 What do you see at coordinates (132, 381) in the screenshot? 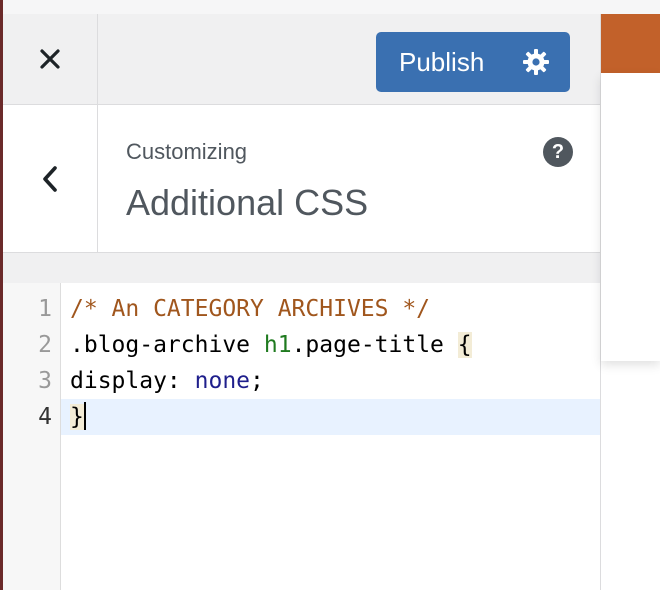
I see `code-token-plain: display:` at bounding box center [132, 381].